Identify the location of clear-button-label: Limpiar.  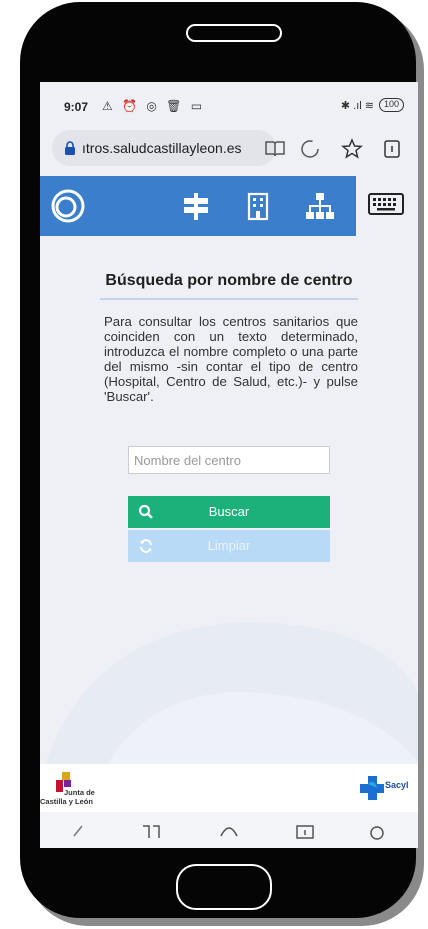
(229, 545).